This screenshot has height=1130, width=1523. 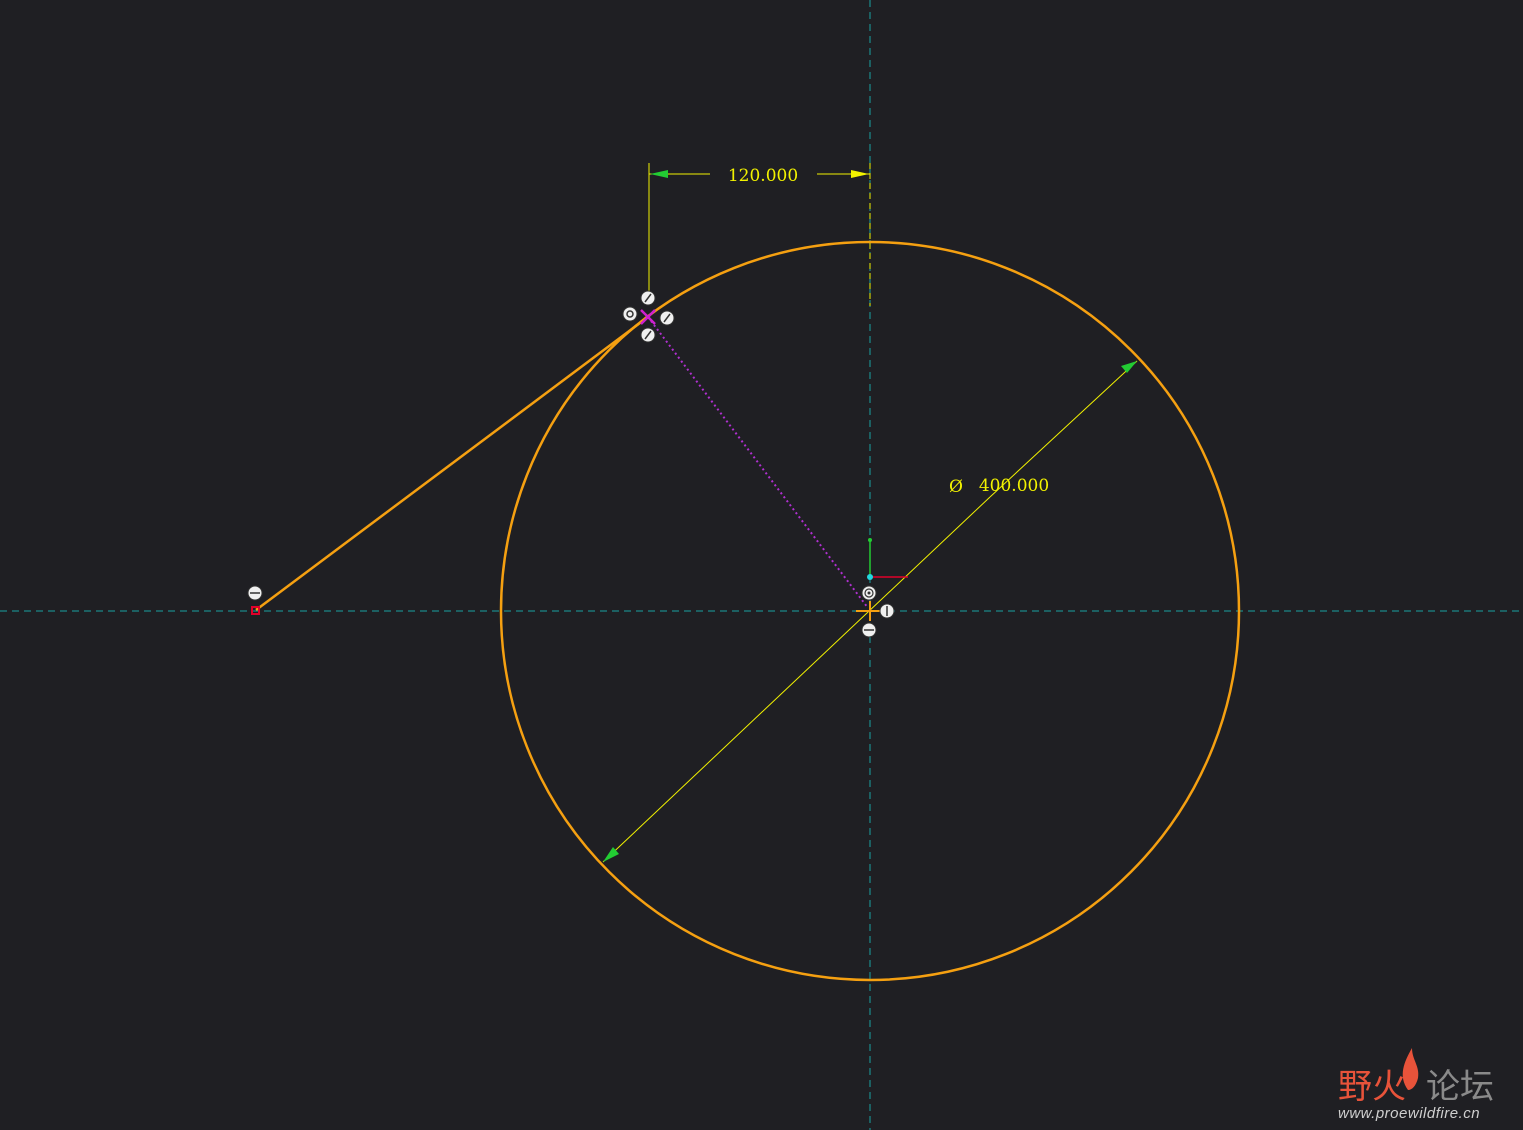 What do you see at coordinates (887, 559) in the screenshot?
I see `coordinate-triad` at bounding box center [887, 559].